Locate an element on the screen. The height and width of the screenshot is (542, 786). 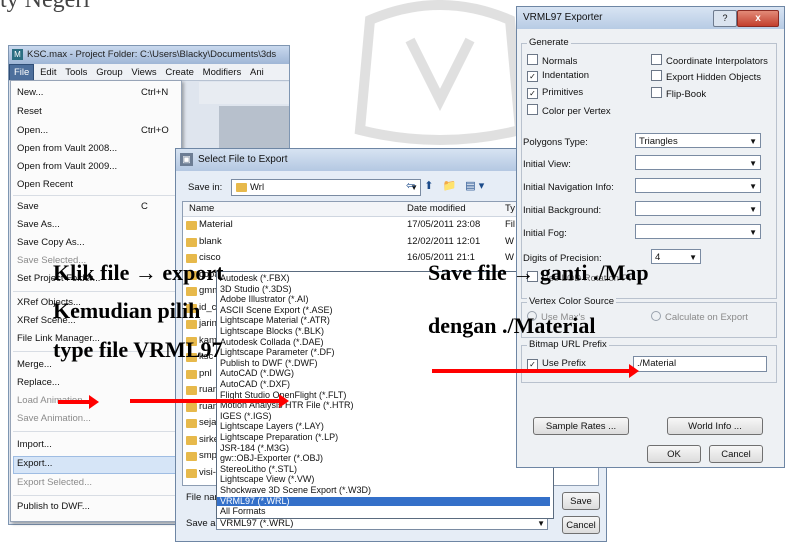
file-type: Fil is located at coordinates (510, 224).